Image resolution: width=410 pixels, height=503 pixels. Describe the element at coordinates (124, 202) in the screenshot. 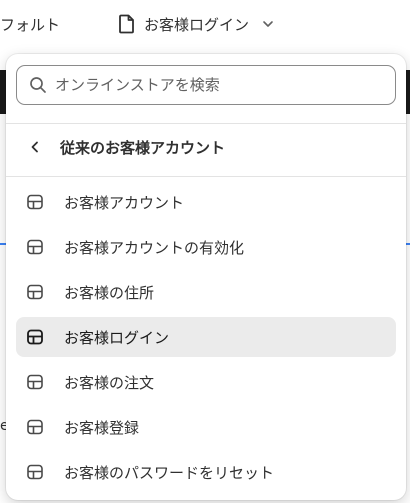

I see `template-item-label: お客様アカウント` at that location.